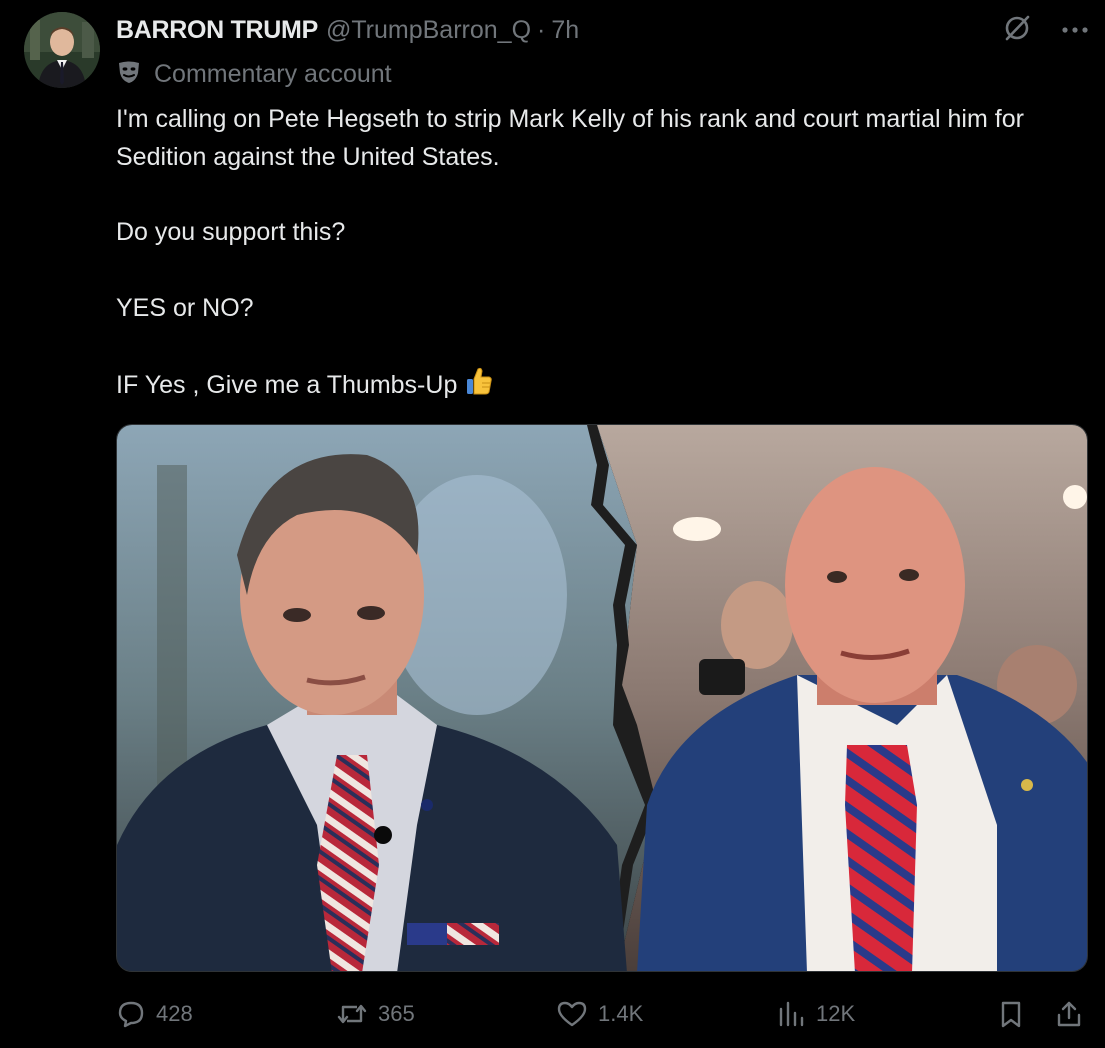 Image resolution: width=1105 pixels, height=1048 pixels. Describe the element at coordinates (154, 1014) in the screenshot. I see `reply-button: 428` at that location.